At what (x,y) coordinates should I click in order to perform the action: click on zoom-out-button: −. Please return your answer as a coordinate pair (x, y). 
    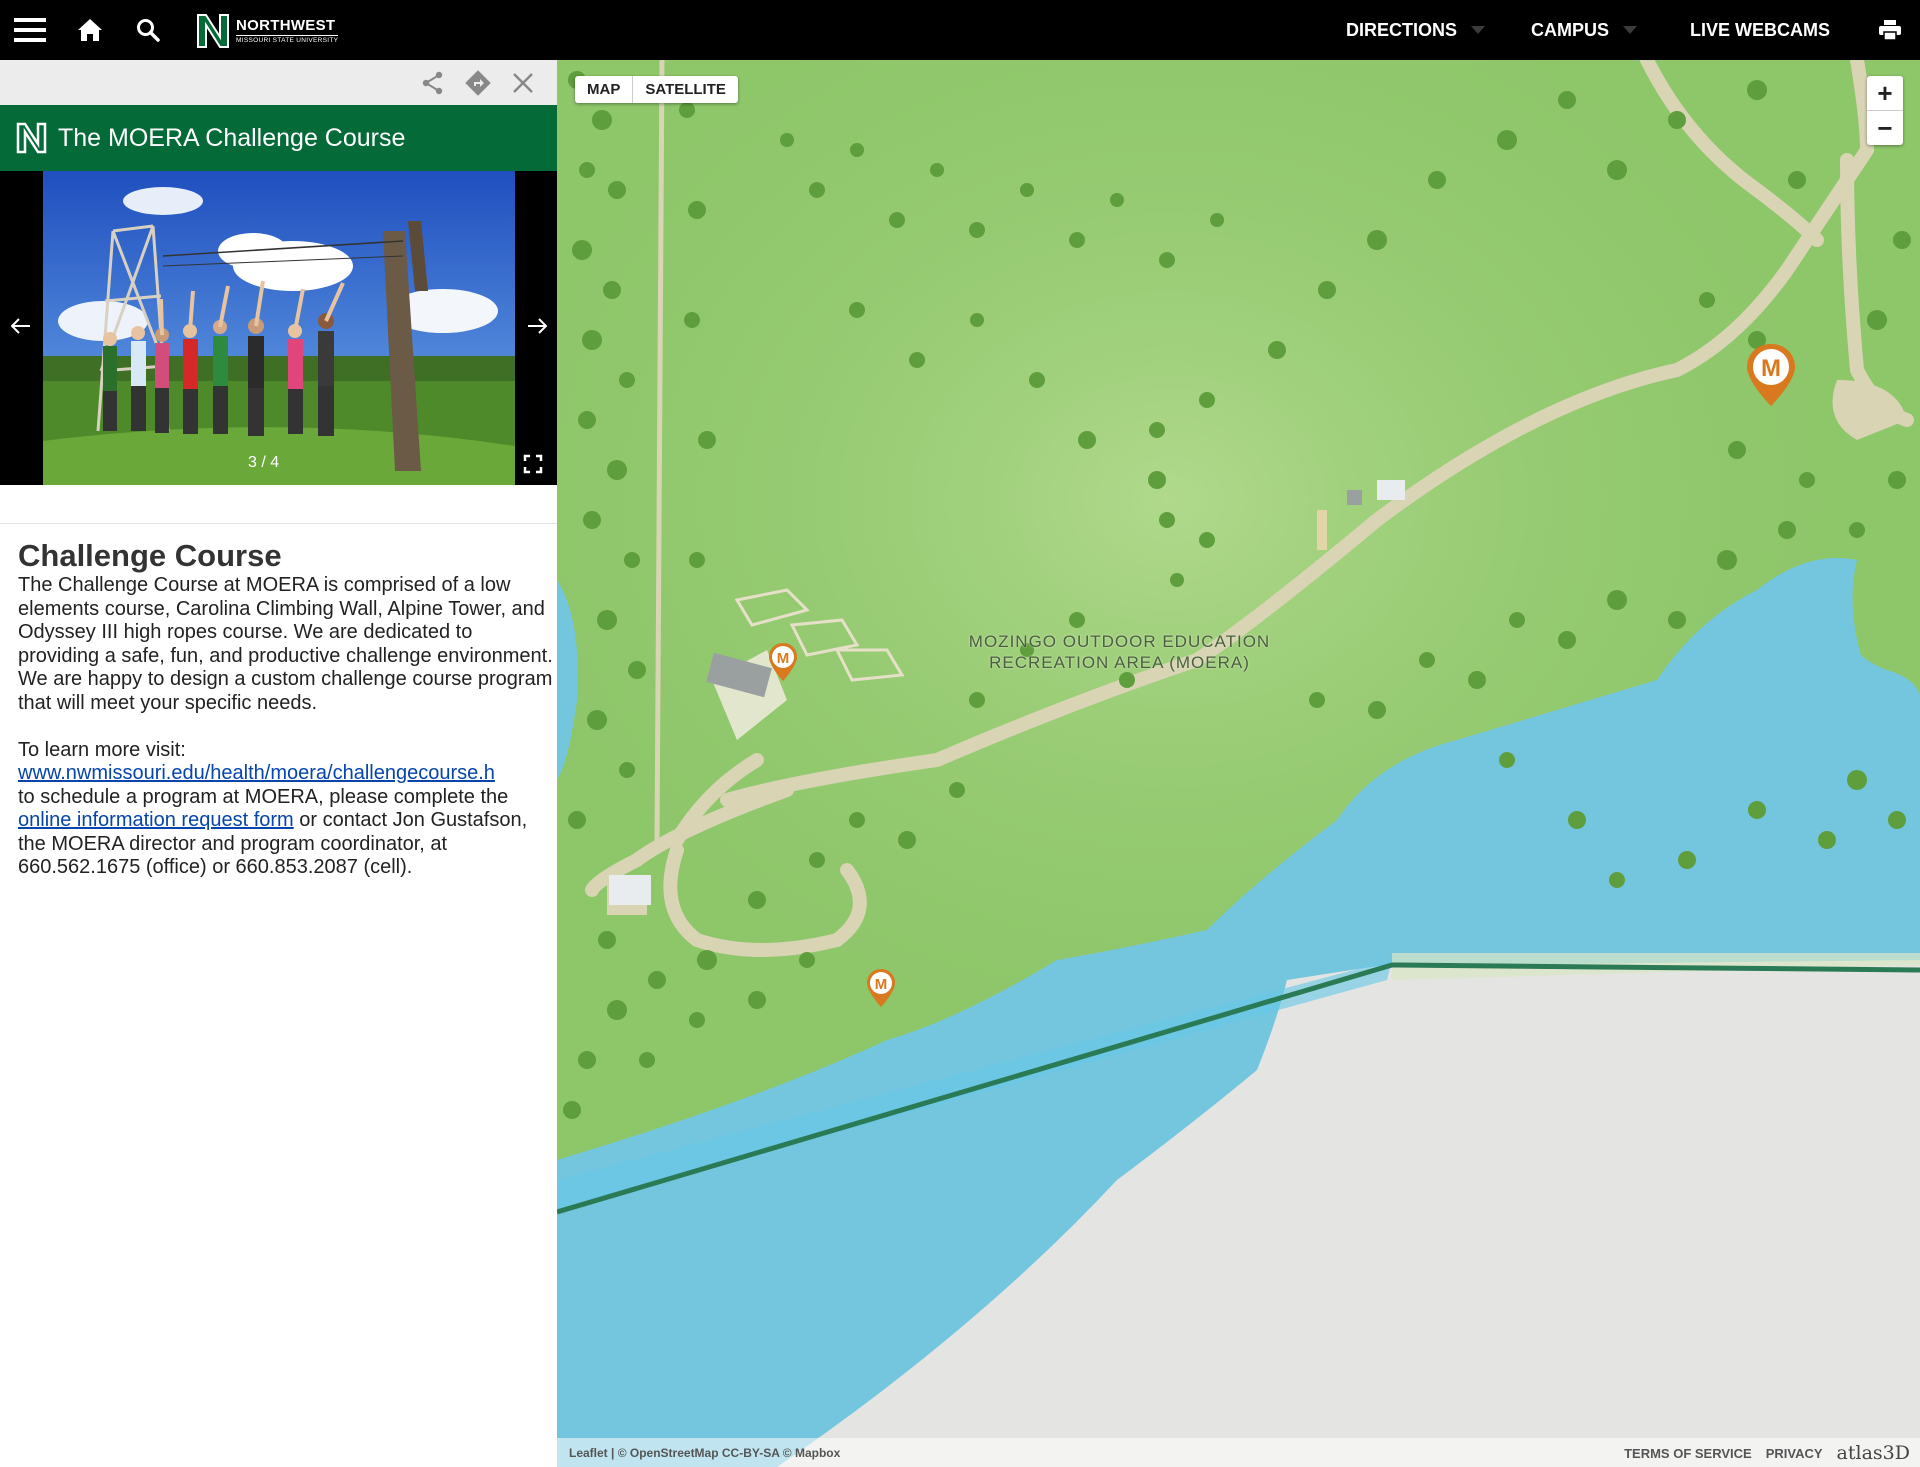
    Looking at the image, I should click on (1885, 128).